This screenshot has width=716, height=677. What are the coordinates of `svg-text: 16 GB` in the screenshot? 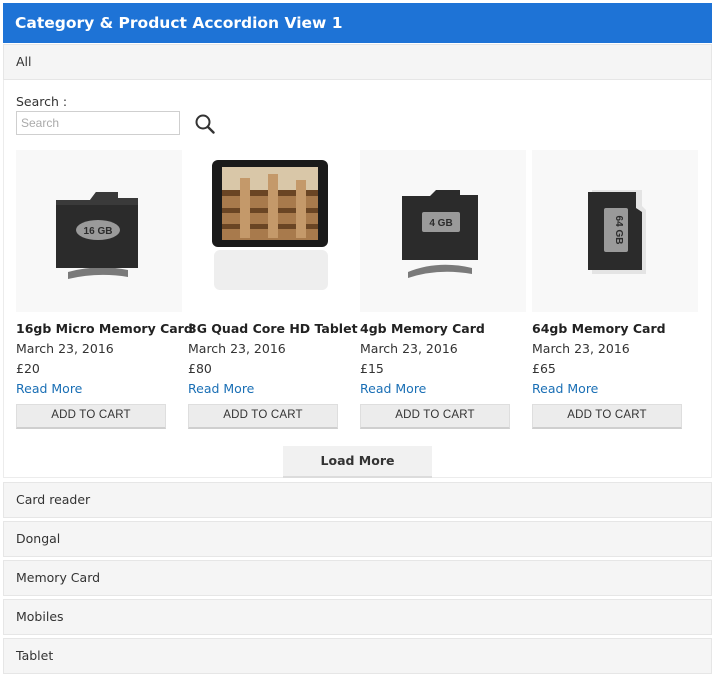 It's located at (98, 231).